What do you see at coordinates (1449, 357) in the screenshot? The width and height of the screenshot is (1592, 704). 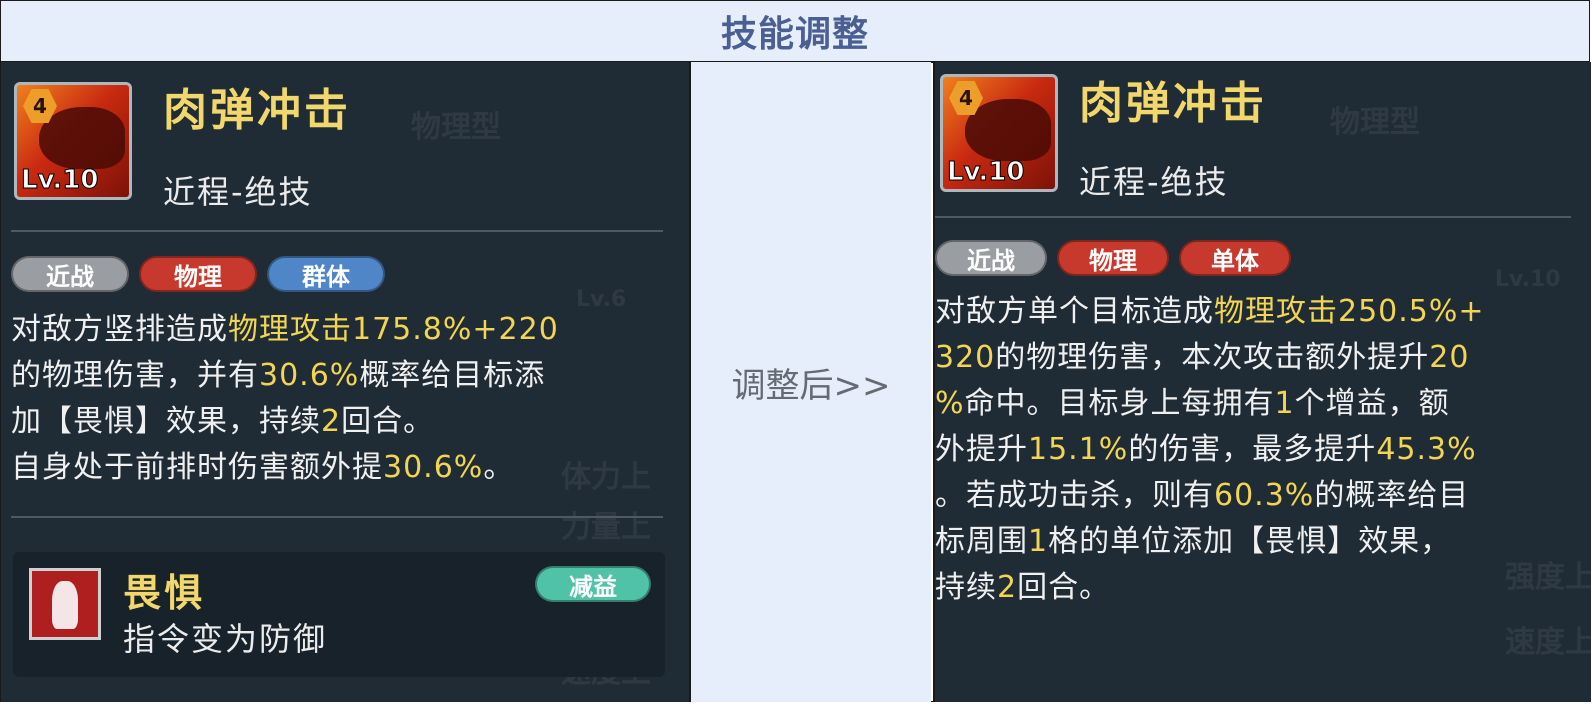 I see `highlight-value: 20` at bounding box center [1449, 357].